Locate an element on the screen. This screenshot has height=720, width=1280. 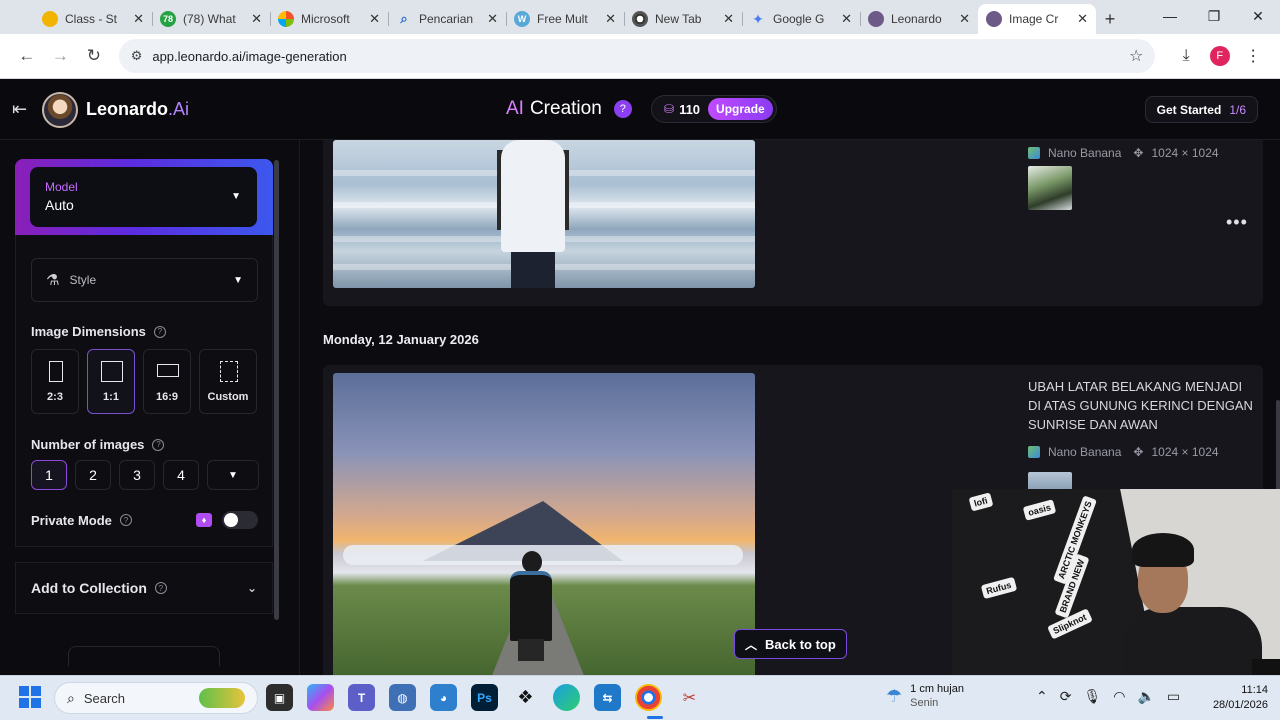
battery-icon: ▭ is located at coordinates (1173, 696).